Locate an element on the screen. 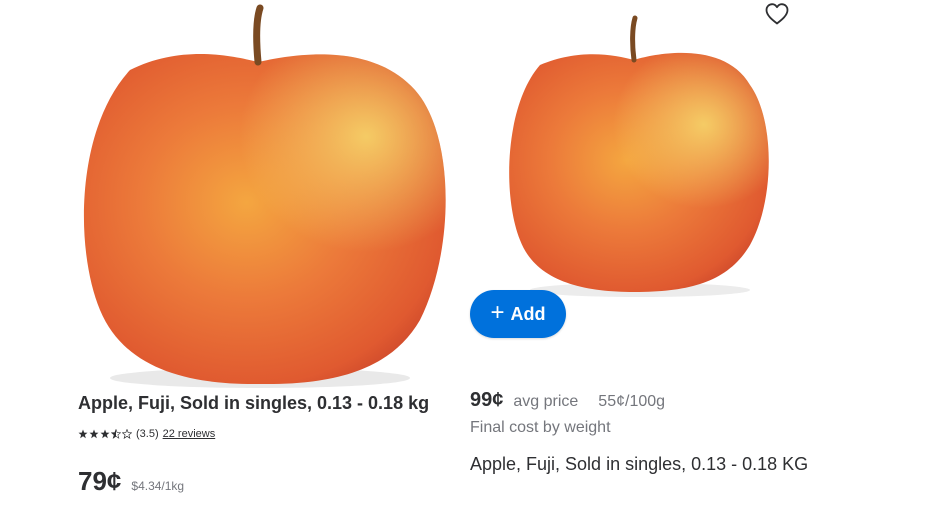  favorite-button is located at coordinates (777, 14).